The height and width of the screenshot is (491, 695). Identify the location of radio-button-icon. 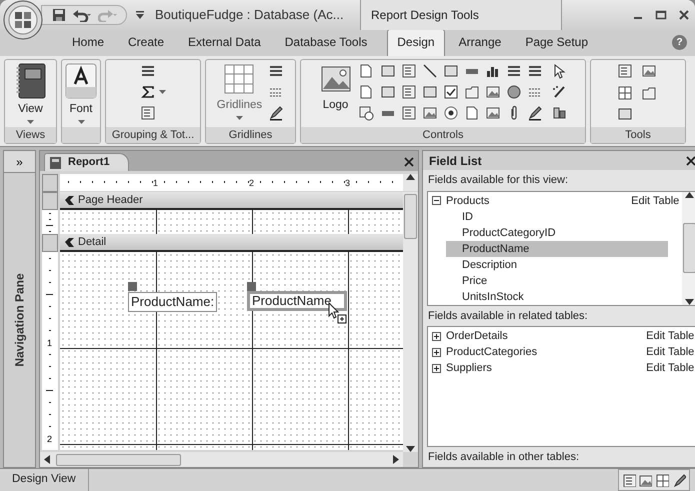
(450, 113).